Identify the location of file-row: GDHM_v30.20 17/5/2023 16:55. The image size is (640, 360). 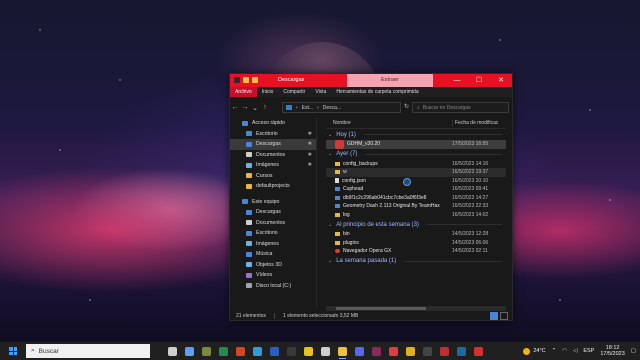
(416, 144).